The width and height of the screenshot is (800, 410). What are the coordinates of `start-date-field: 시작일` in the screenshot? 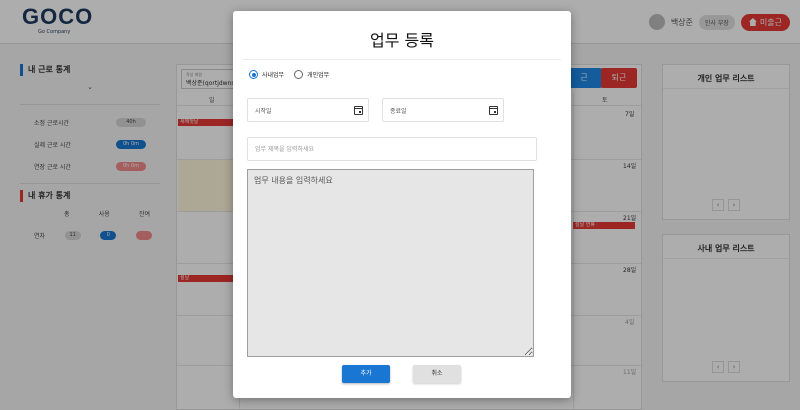 It's located at (308, 110).